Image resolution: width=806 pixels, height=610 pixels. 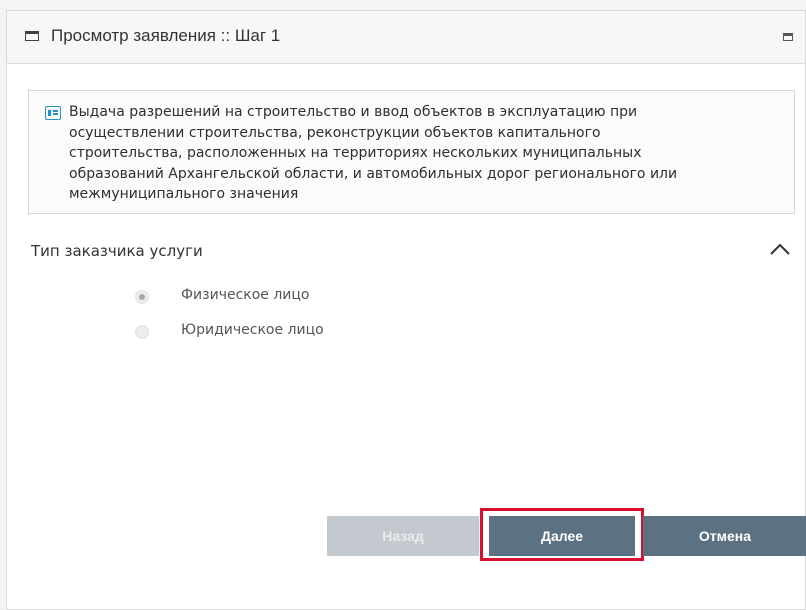 What do you see at coordinates (406, 37) in the screenshot?
I see `window-titlebar: Просмотр заявления :: Шаг 1` at bounding box center [406, 37].